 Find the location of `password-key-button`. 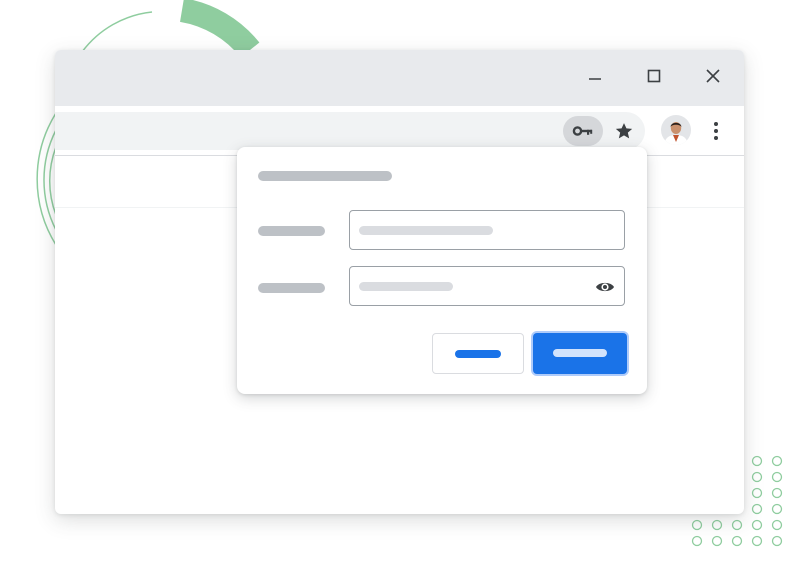

password-key-button is located at coordinates (583, 131).